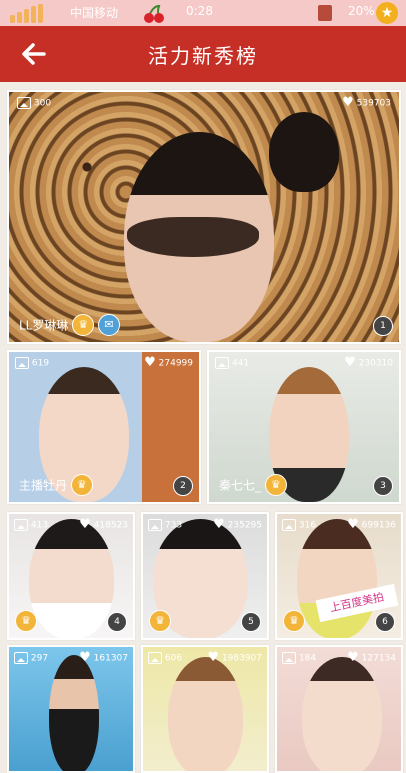  Describe the element at coordinates (383, 326) in the screenshot. I see `rank-badge: 1` at that location.